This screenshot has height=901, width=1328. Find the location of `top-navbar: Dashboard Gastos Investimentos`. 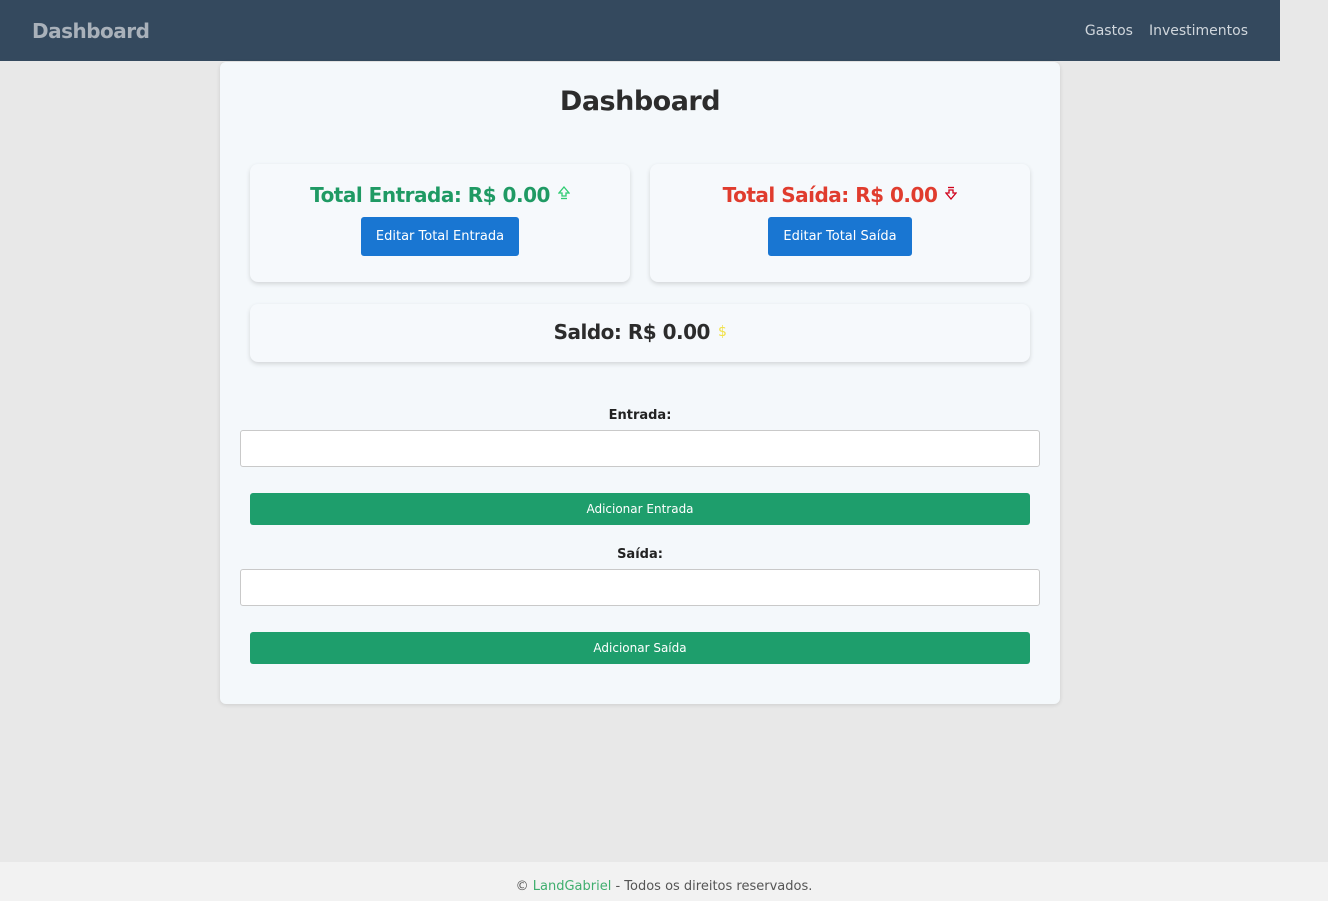

top-navbar: Dashboard Gastos Investimentos is located at coordinates (640, 30).